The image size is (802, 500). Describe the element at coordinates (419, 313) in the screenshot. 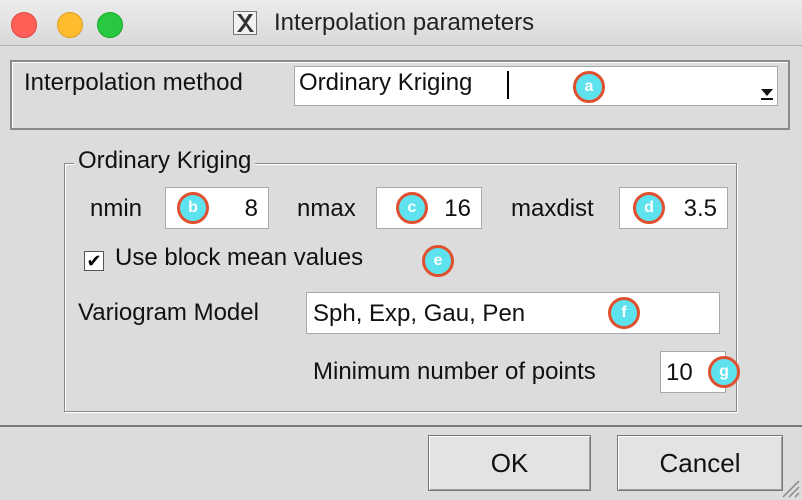

I see `variogram-value: Sph, Exp, Gau, Pen` at that location.